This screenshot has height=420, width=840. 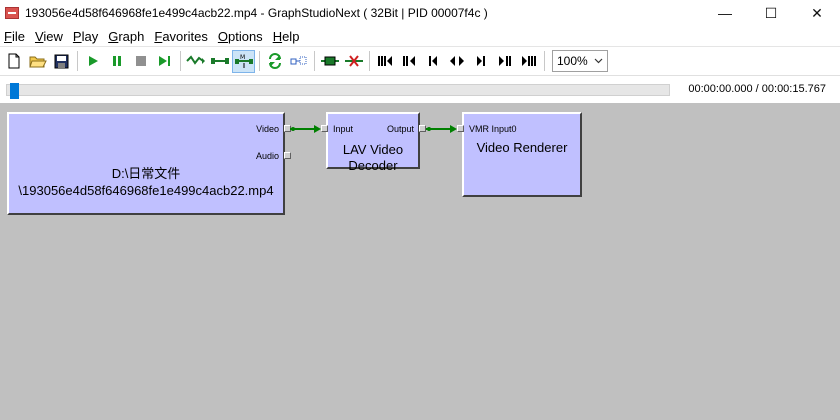 I want to click on decoder-output-pin, so click(x=422, y=128).